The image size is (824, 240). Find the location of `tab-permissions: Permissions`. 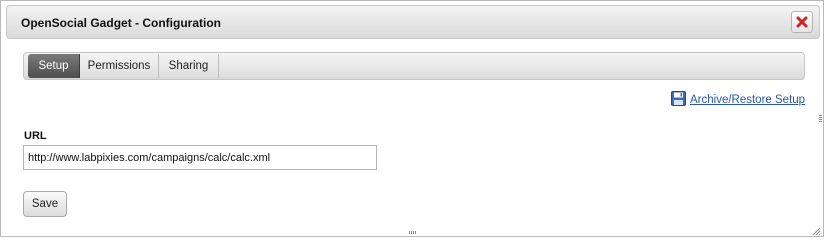

tab-permissions: Permissions is located at coordinates (119, 66).